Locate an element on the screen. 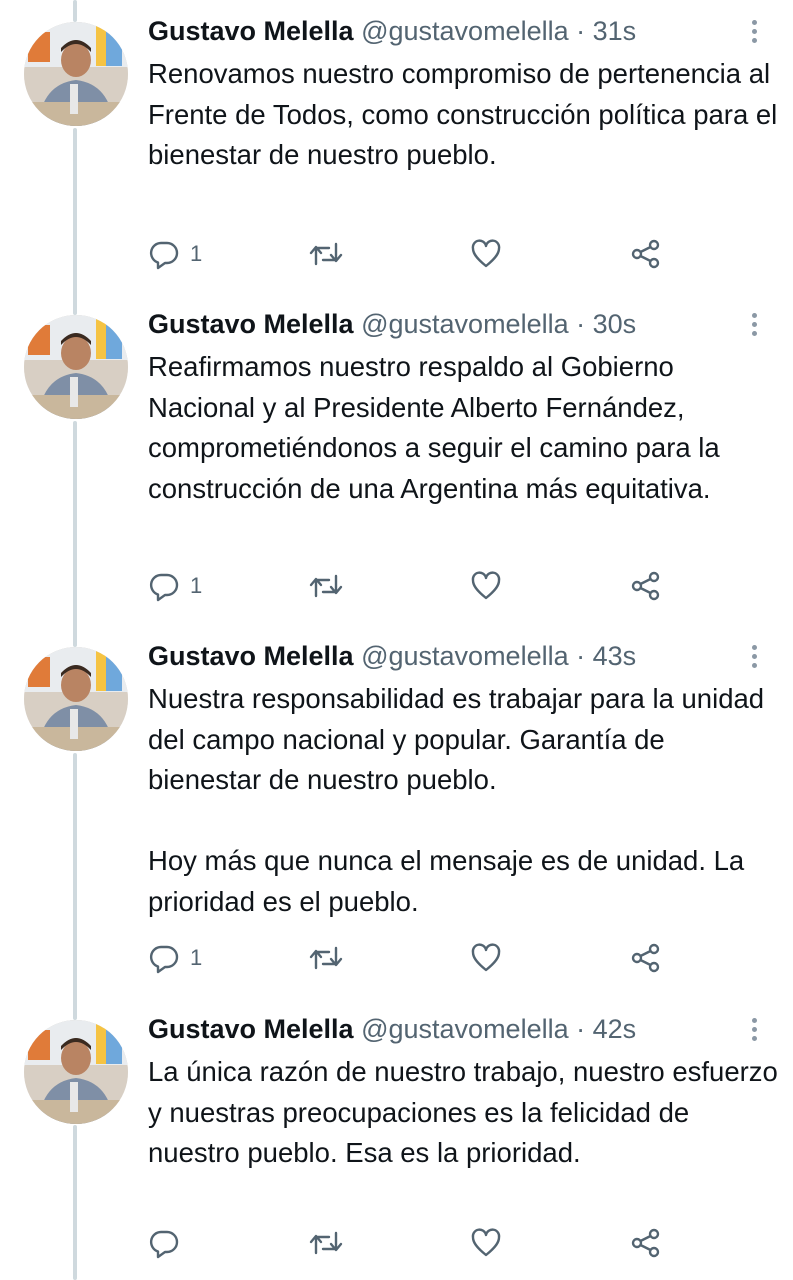  tweet-header: Gustavo Melella @gustavomelella · 31s is located at coordinates (392, 31).